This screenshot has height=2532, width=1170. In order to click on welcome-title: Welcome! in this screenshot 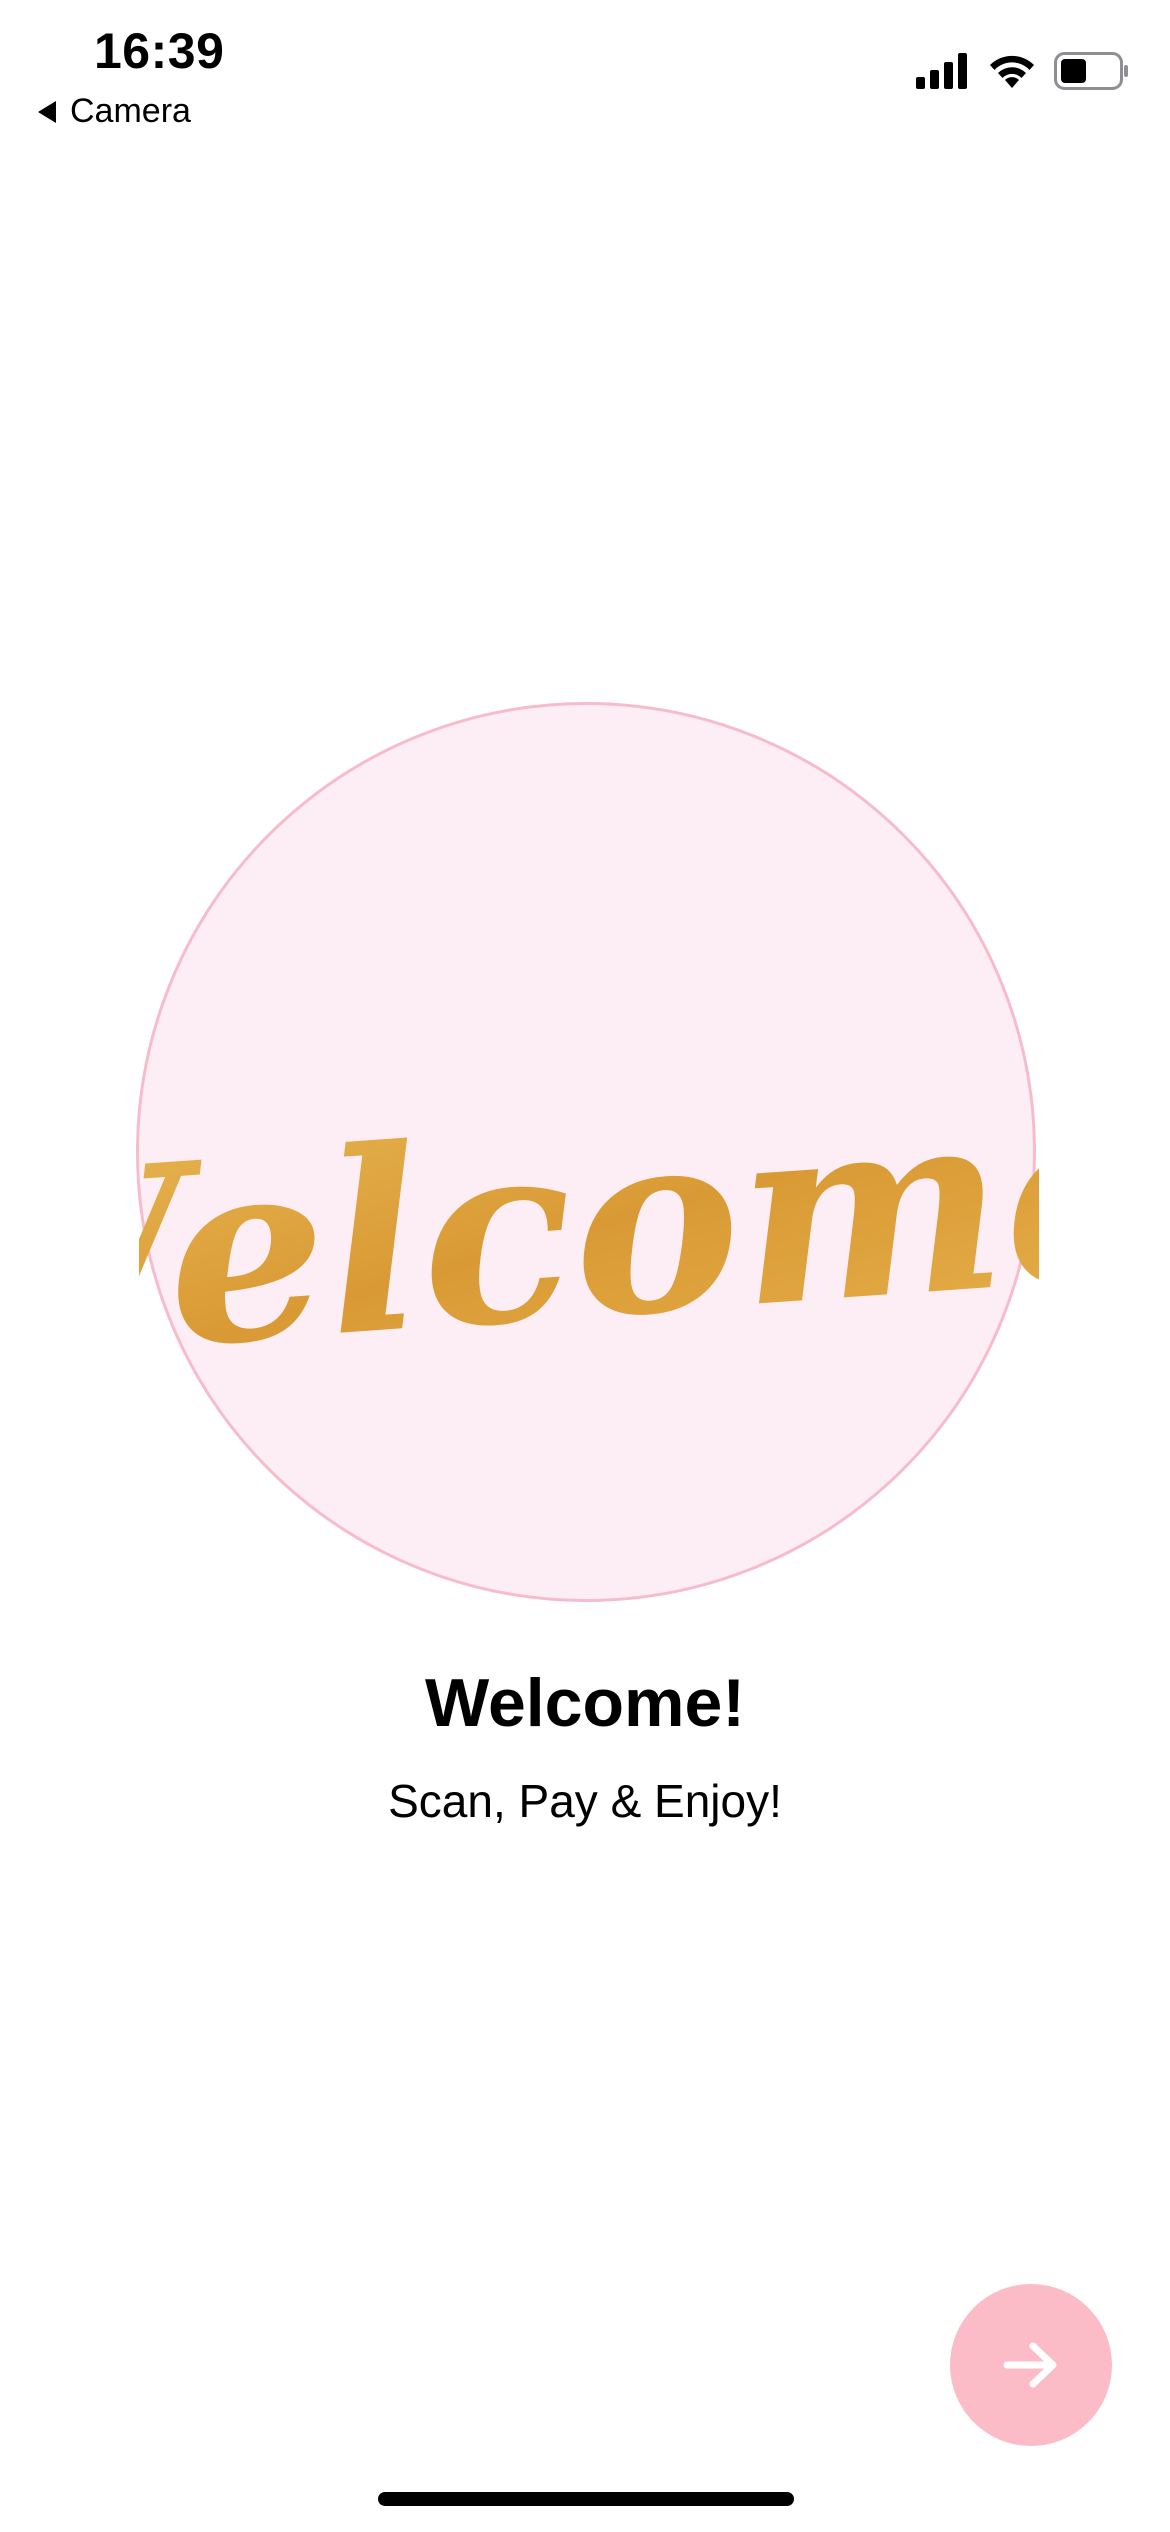, I will do `click(585, 1703)`.